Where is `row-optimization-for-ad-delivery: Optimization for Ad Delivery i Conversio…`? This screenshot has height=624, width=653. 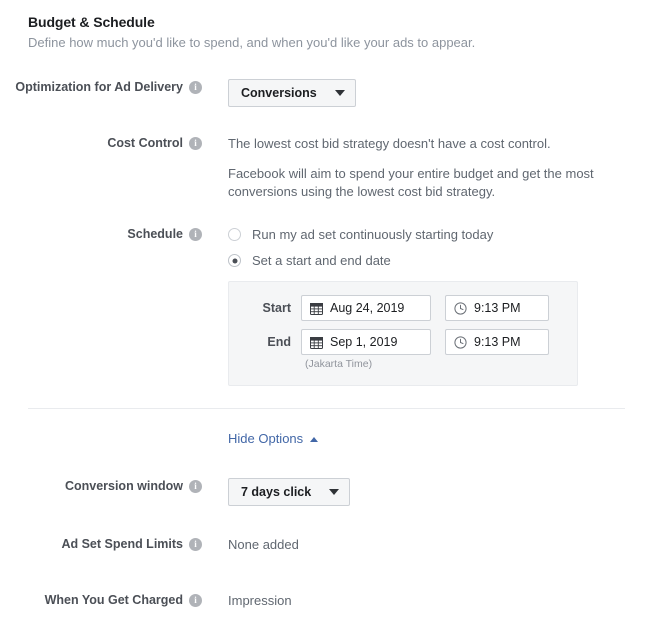 row-optimization-for-ad-delivery: Optimization for Ad Delivery i Conversio… is located at coordinates (326, 93).